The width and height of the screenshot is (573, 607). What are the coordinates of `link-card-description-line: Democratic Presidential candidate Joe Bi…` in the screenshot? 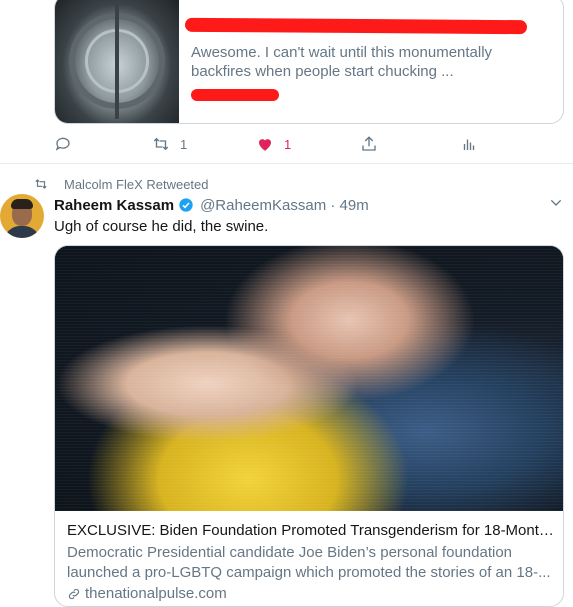 It's located at (289, 552).